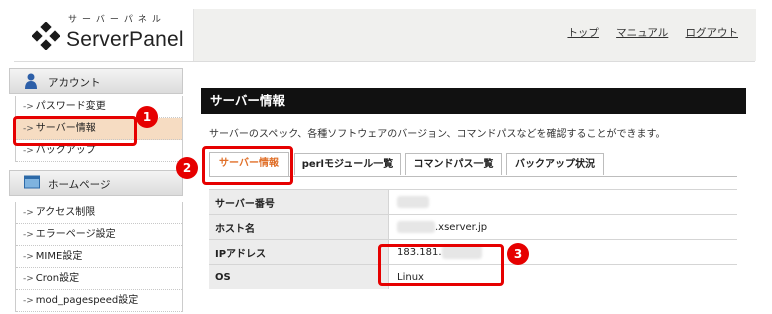 The image size is (772, 314). What do you see at coordinates (99, 279) in the screenshot?
I see `sidebar-item-cron: -> Cron設定` at bounding box center [99, 279].